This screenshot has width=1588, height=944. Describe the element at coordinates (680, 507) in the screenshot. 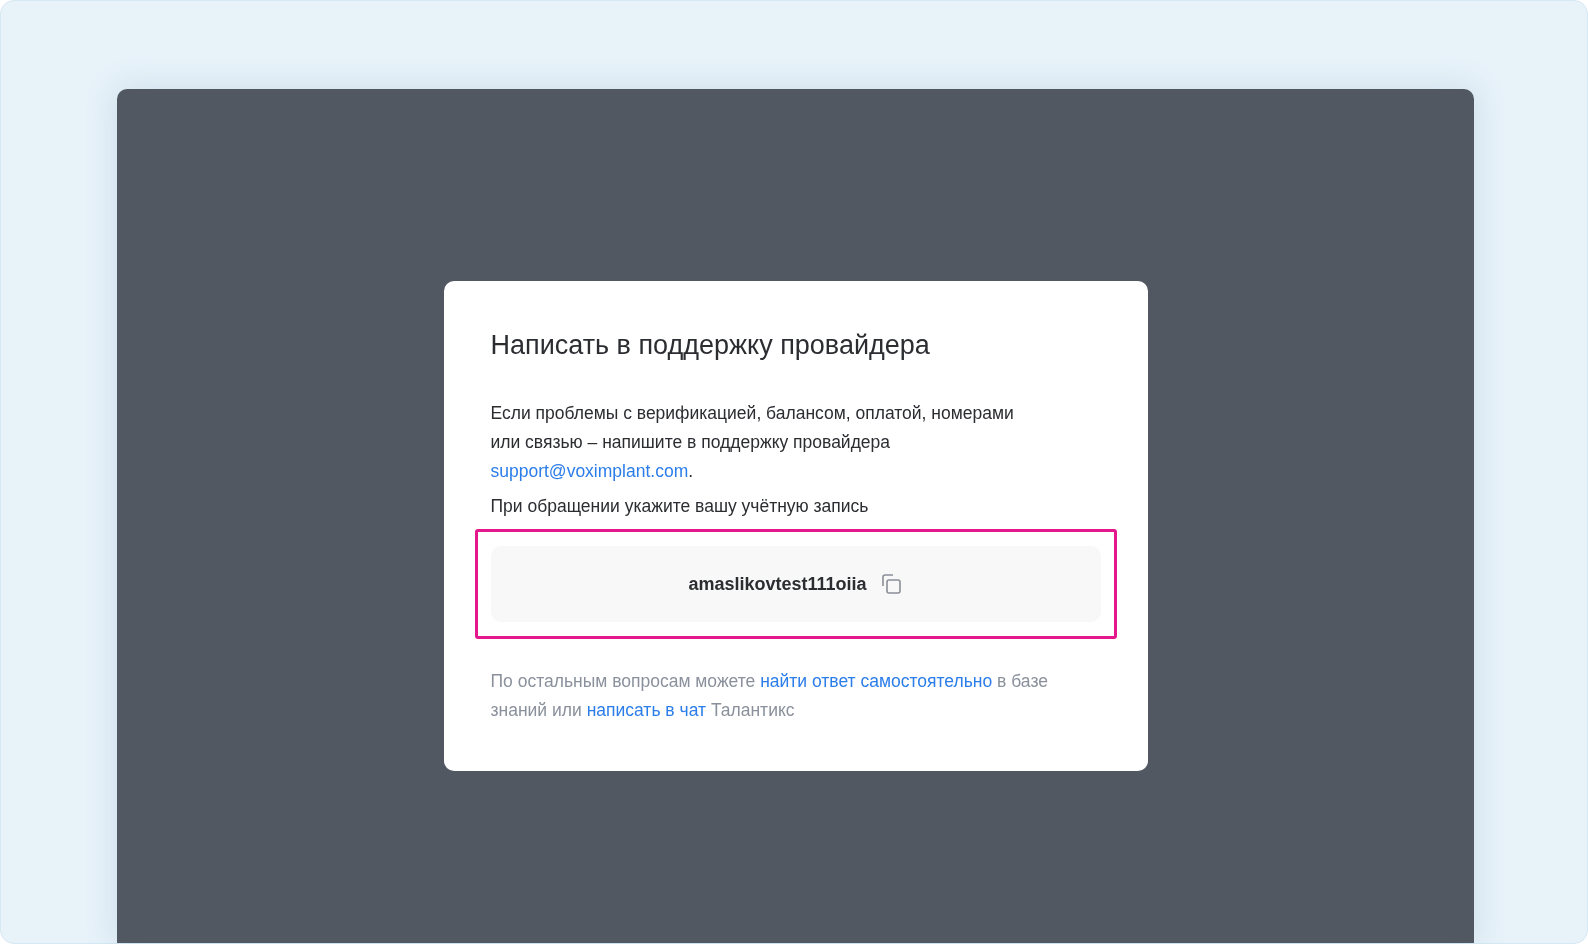

I see `account-prompt: При обращении укажите вашу учётную запись` at that location.